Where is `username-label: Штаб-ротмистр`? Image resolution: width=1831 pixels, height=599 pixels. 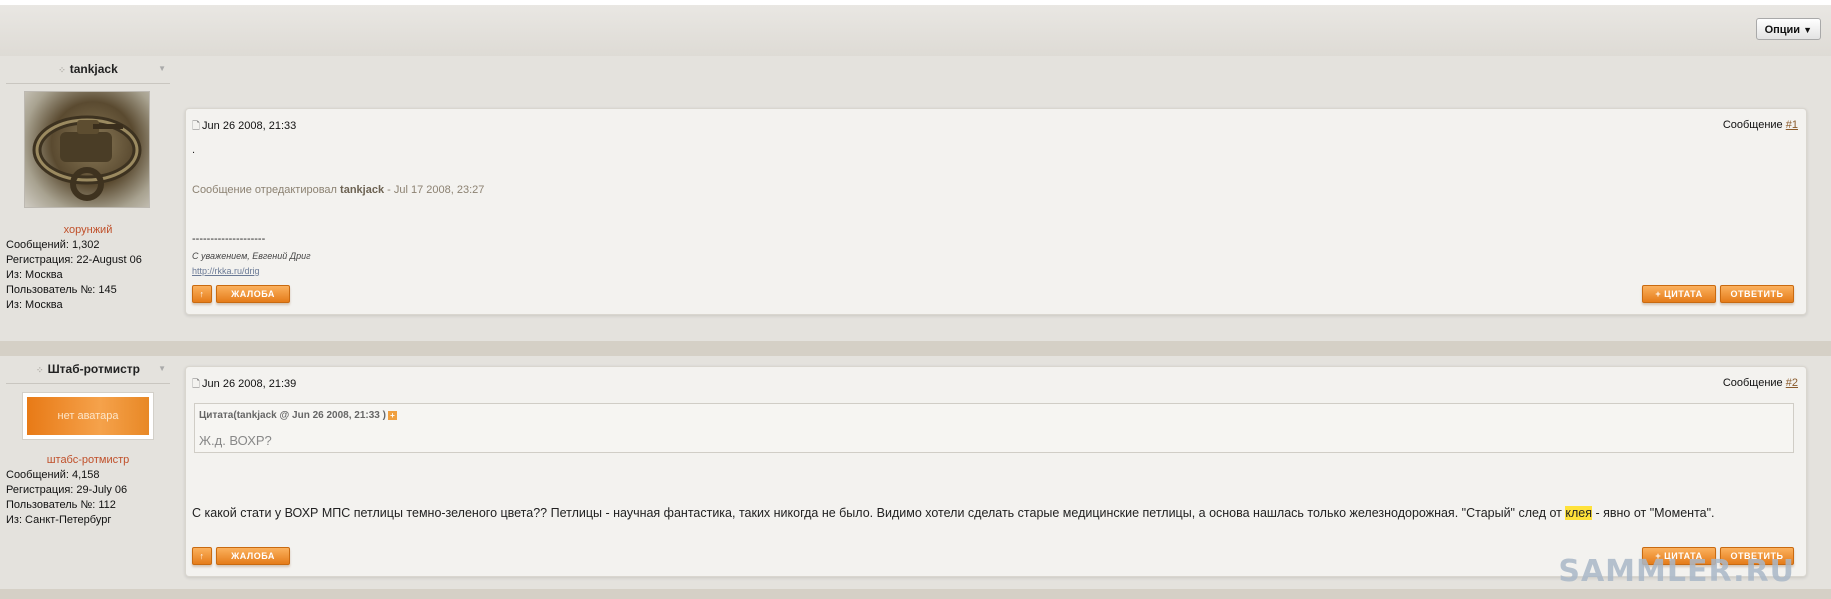 username-label: Штаб-ротмистр is located at coordinates (93, 369).